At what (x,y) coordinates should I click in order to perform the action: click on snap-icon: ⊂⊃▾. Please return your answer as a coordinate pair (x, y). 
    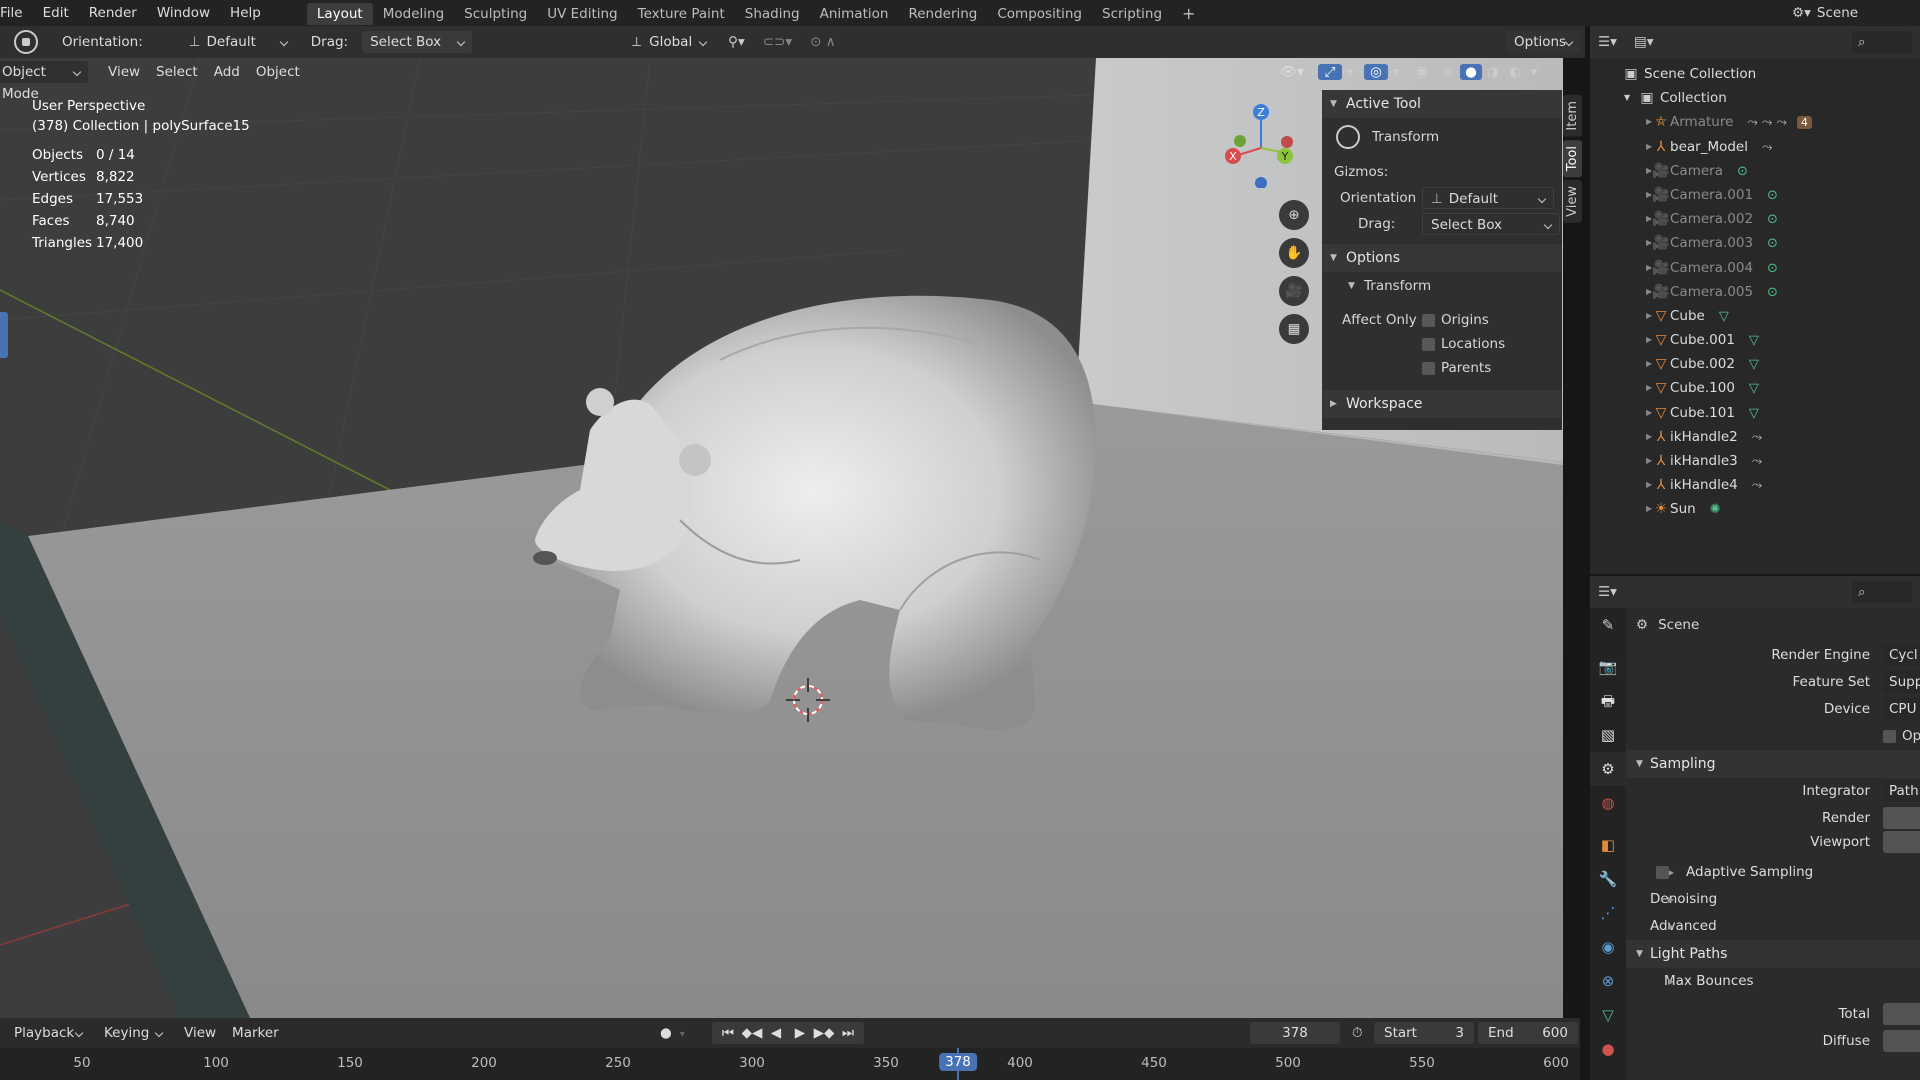
    Looking at the image, I should click on (777, 42).